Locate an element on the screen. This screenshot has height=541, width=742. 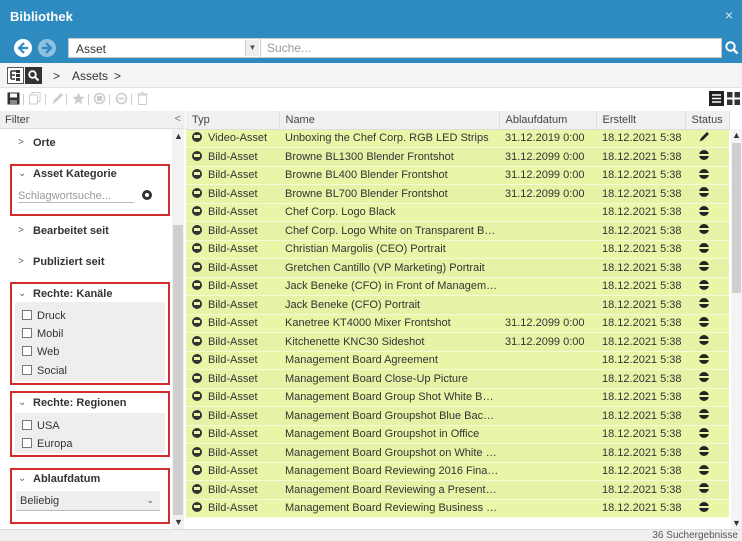
toolbar-divider is located at coordinates (88, 99).